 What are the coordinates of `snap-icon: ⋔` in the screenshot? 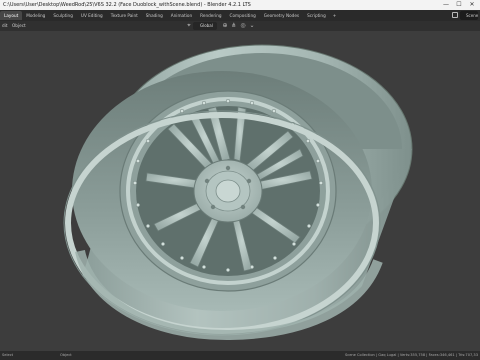 It's located at (234, 26).